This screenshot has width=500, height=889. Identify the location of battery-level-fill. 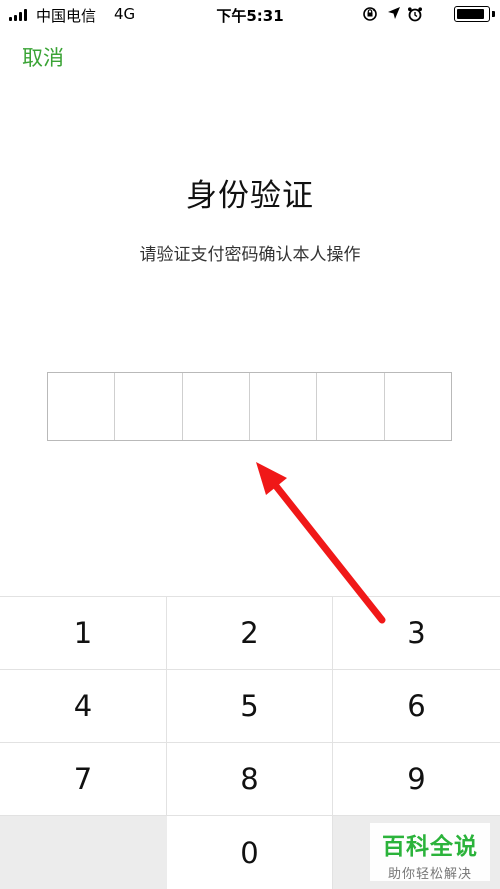
(470, 13).